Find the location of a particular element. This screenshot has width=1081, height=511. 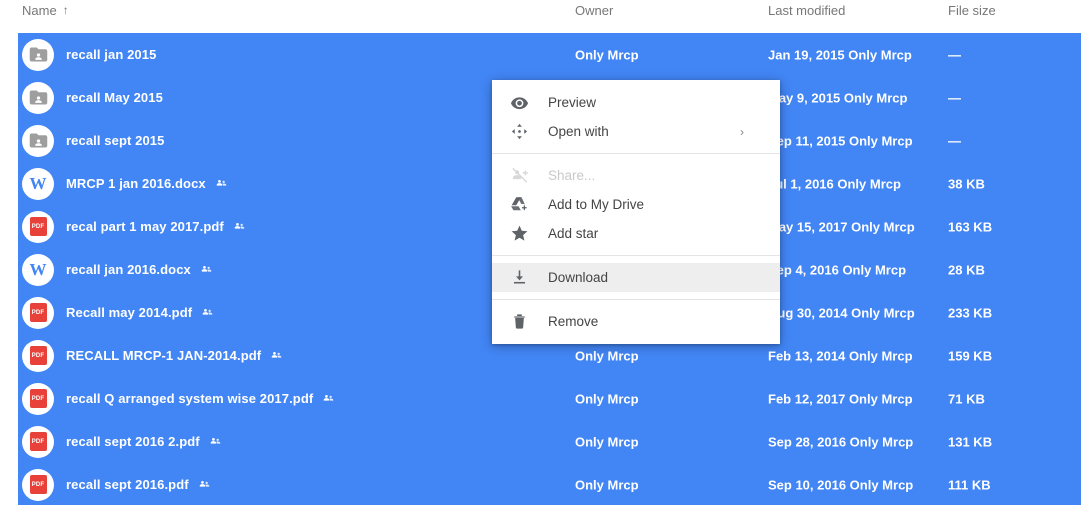

file-last-modified-cell: Sep 11, 2015 Only Mrcp is located at coordinates (840, 140).